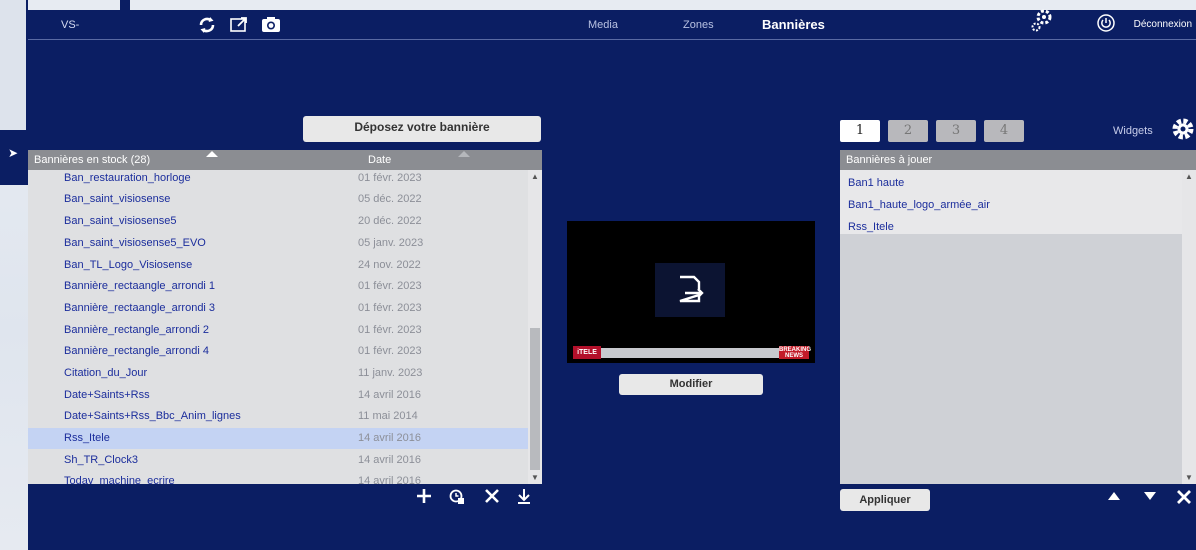 Image resolution: width=1196 pixels, height=550 pixels. Describe the element at coordinates (271, 25) in the screenshot. I see `camera-icon` at that location.